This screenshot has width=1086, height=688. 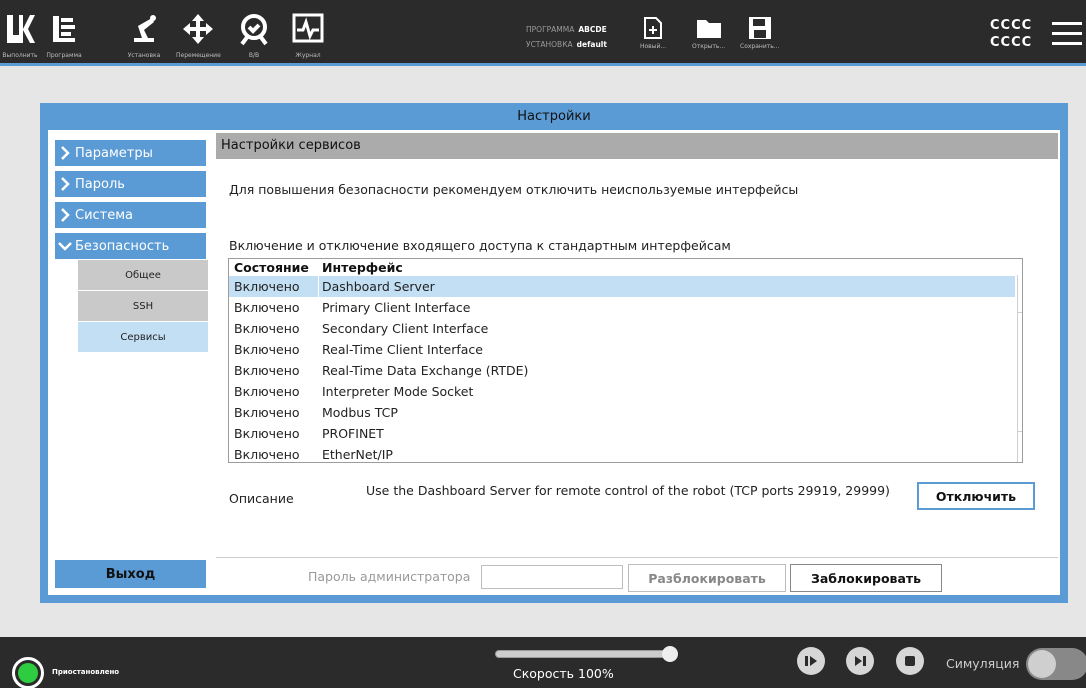 I want to click on speed-slider-handle, so click(x=670, y=654).